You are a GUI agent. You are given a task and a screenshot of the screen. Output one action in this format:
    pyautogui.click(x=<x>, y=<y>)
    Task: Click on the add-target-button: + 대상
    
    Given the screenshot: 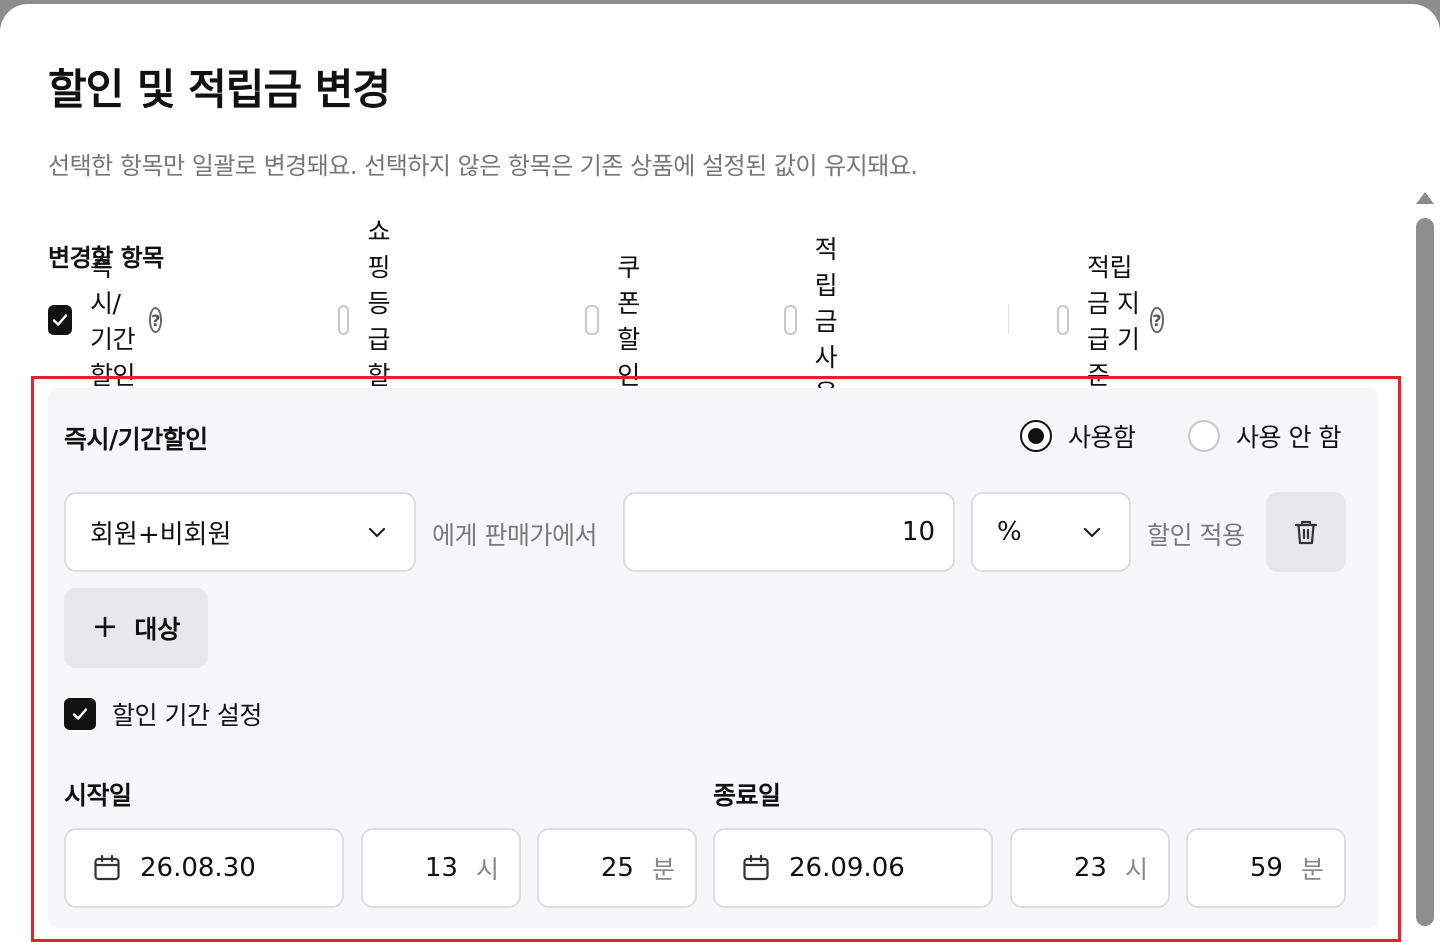 What is the action you would take?
    pyautogui.click(x=136, y=628)
    